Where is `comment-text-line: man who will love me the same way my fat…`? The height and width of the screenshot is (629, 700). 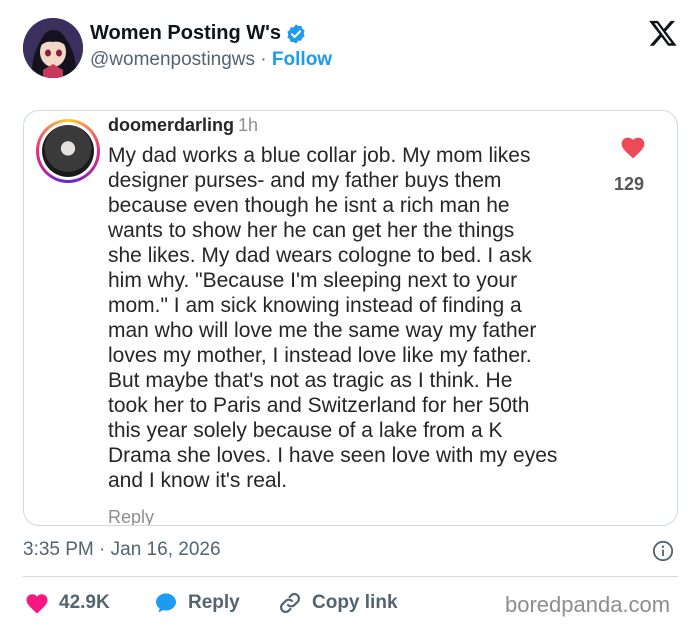 comment-text-line: man who will love me the same way my fat… is located at coordinates (322, 330).